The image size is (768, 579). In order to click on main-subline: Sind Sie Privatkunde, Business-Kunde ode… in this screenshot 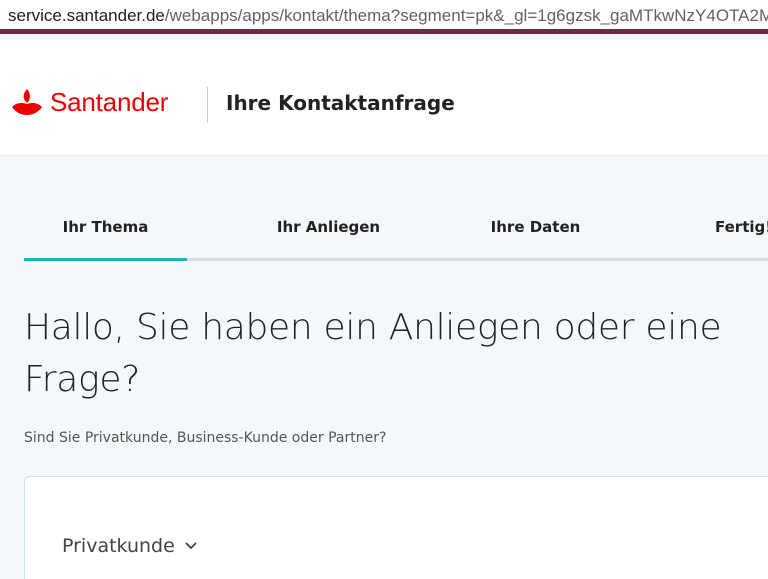, I will do `click(205, 438)`.